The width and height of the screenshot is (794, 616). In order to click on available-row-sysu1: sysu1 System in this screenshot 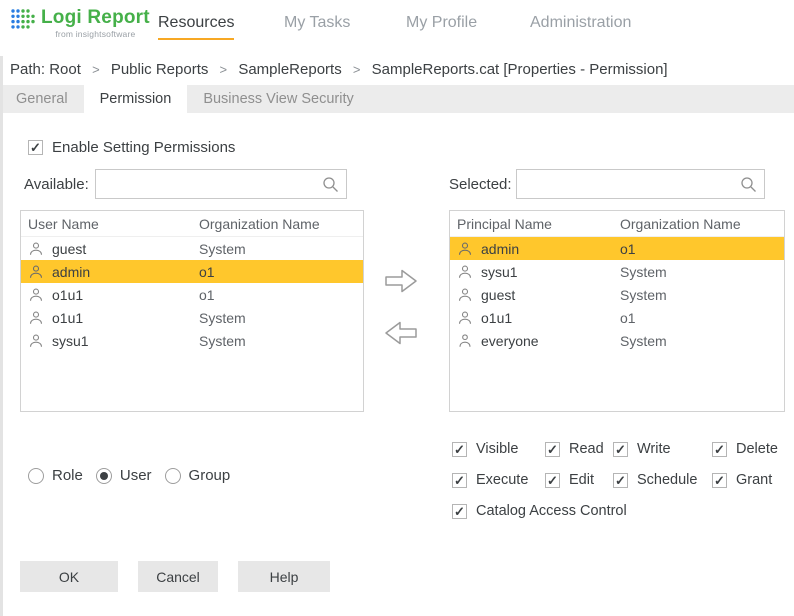, I will do `click(192, 340)`.